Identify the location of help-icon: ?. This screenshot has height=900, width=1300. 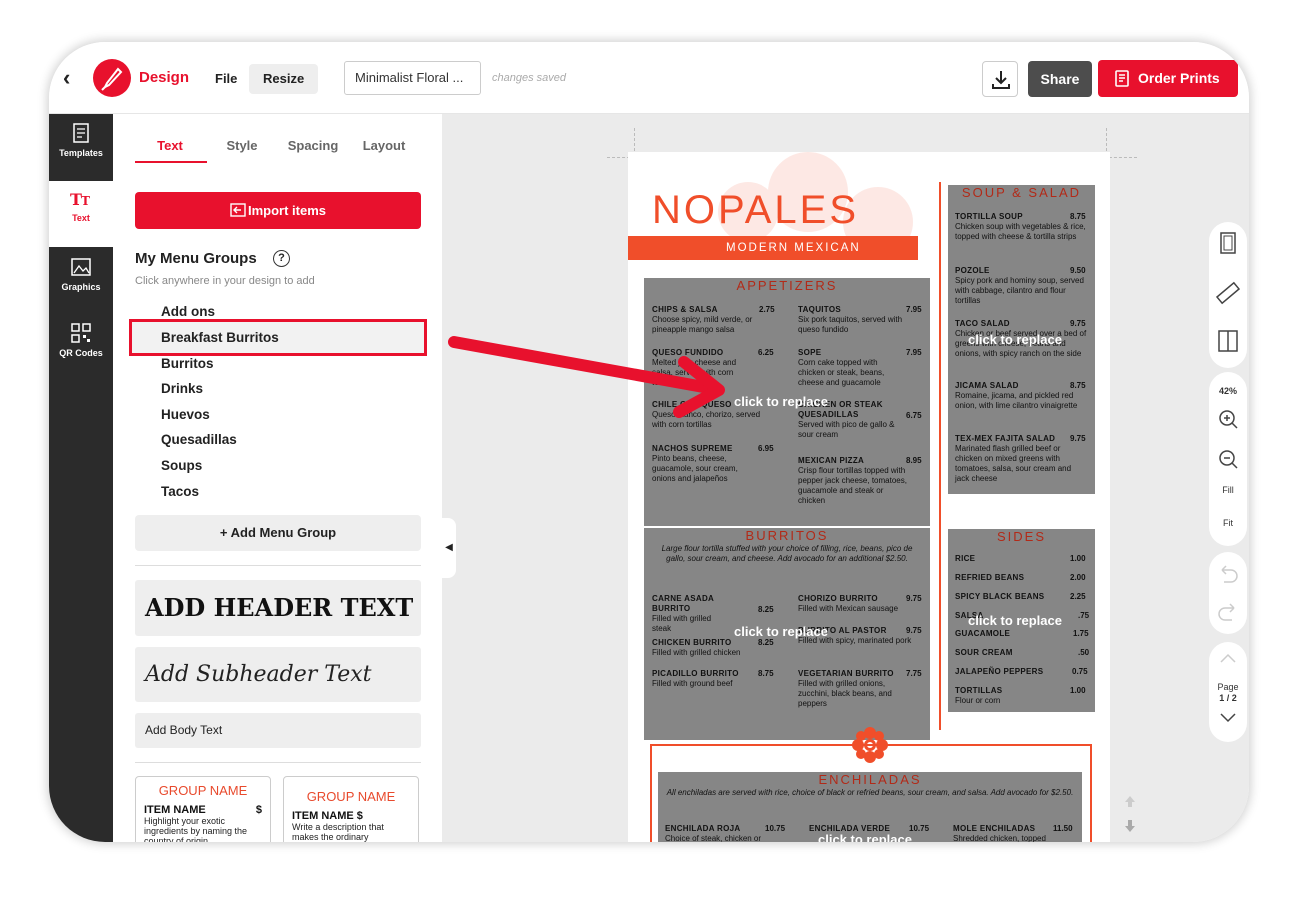
(281, 258).